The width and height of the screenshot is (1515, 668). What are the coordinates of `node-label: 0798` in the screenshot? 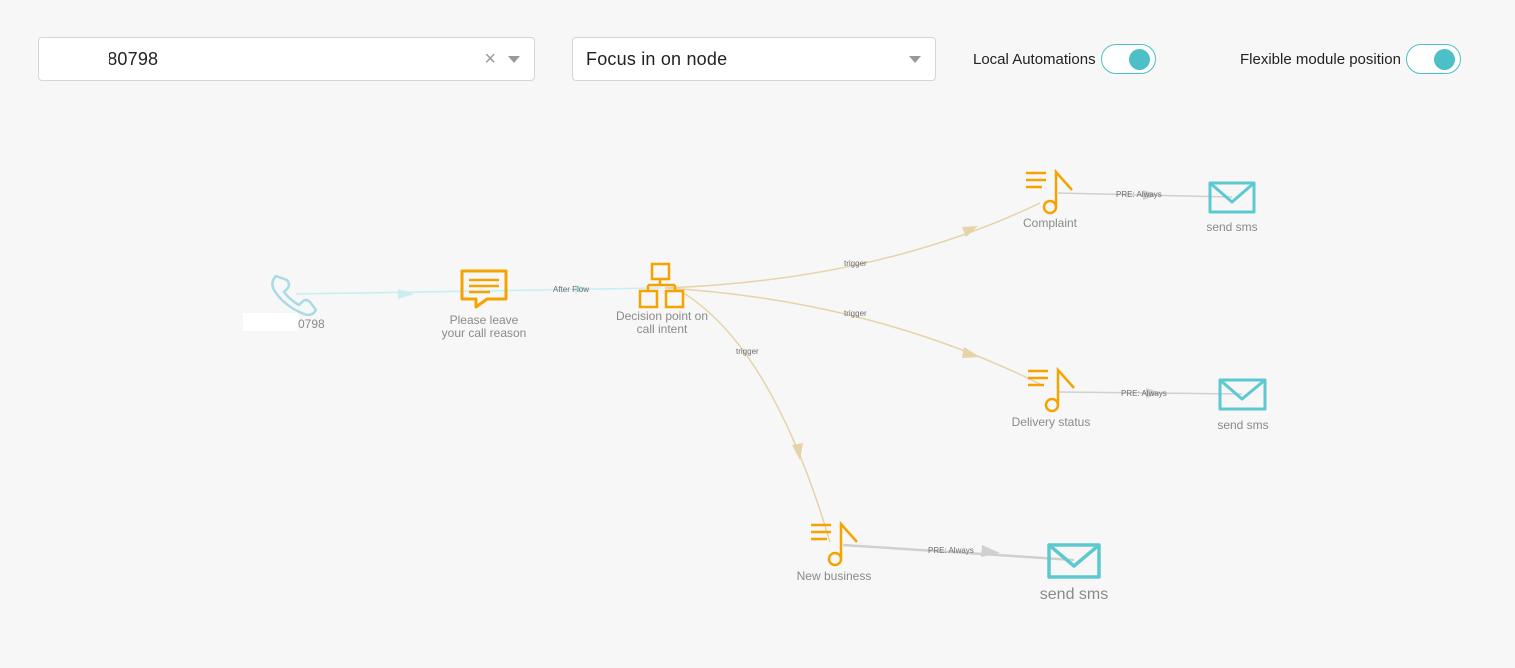 It's located at (311, 324).